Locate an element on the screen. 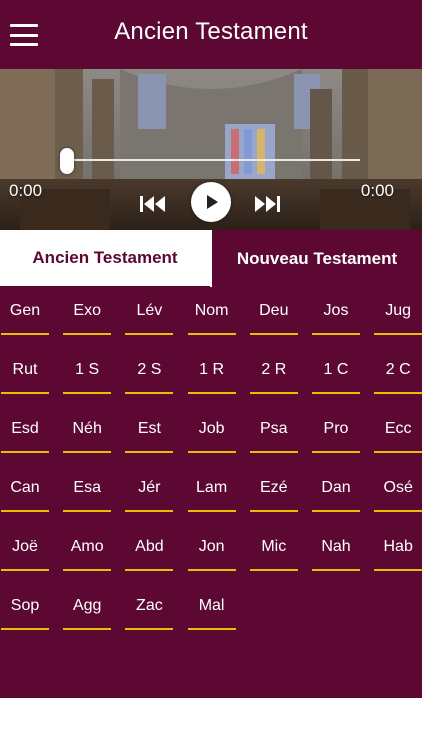 Image resolution: width=422 pixels, height=750 pixels. play-button is located at coordinates (211, 202).